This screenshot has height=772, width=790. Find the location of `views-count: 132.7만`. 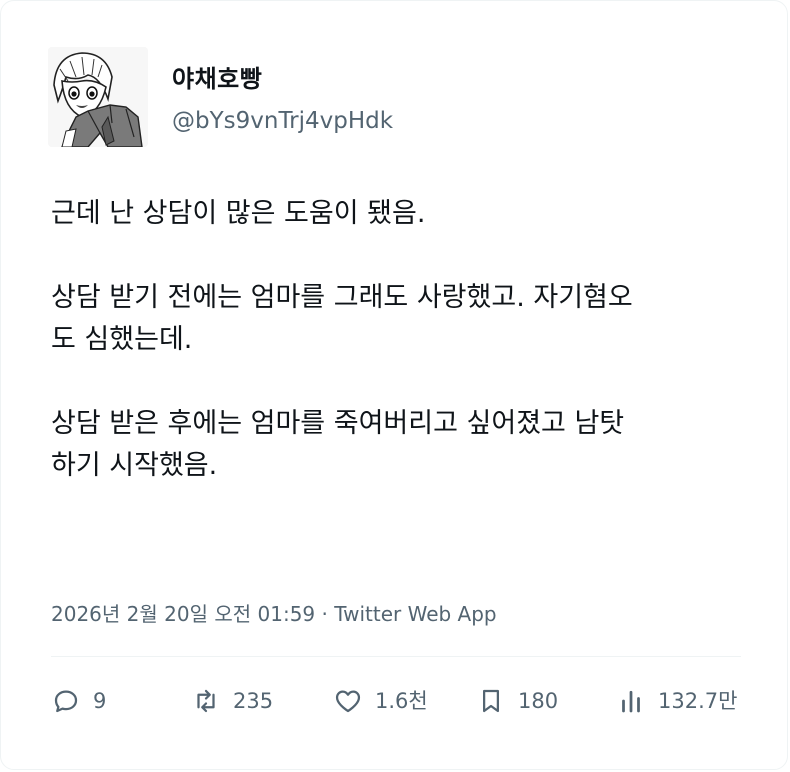

views-count: 132.7만 is located at coordinates (698, 701).